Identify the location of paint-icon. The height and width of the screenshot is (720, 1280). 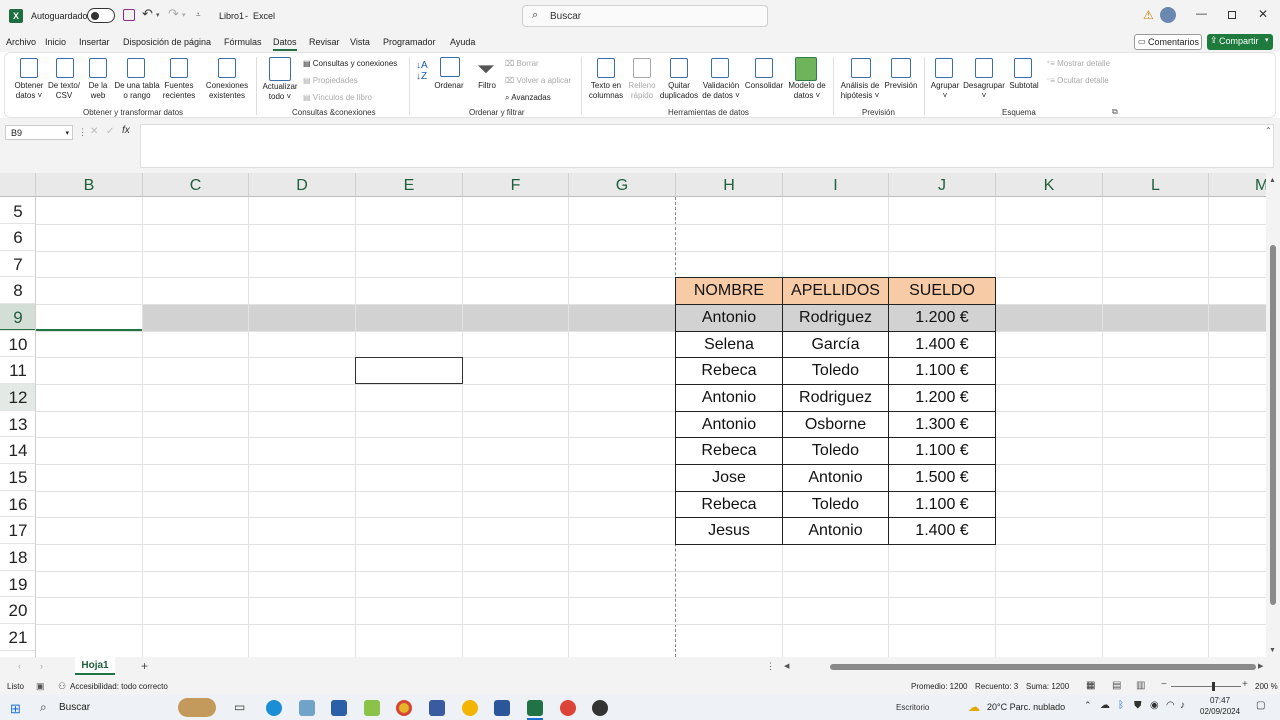
(307, 708).